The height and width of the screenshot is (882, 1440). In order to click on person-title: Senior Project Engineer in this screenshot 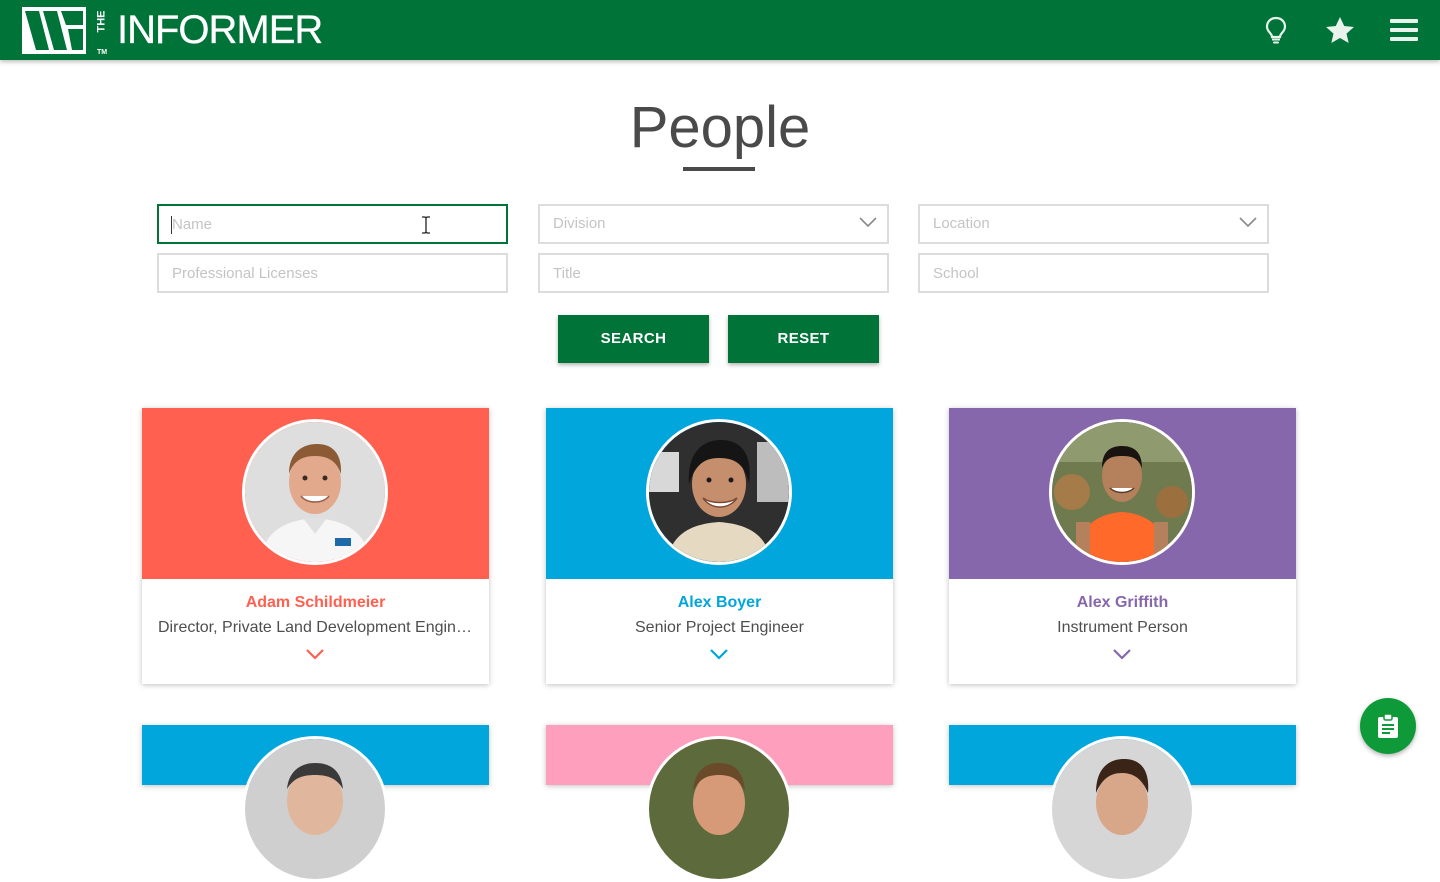, I will do `click(719, 627)`.